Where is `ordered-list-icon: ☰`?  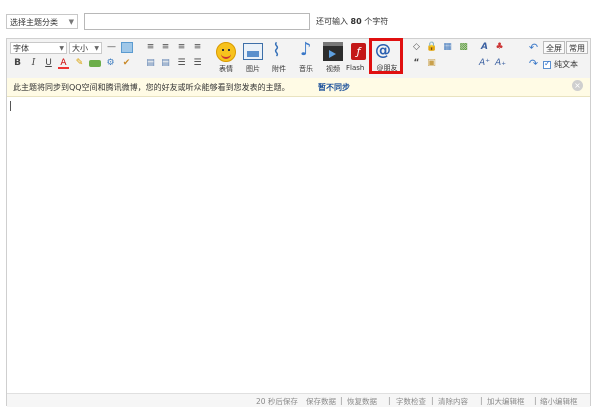 ordered-list-icon: ☰ is located at coordinates (181, 63).